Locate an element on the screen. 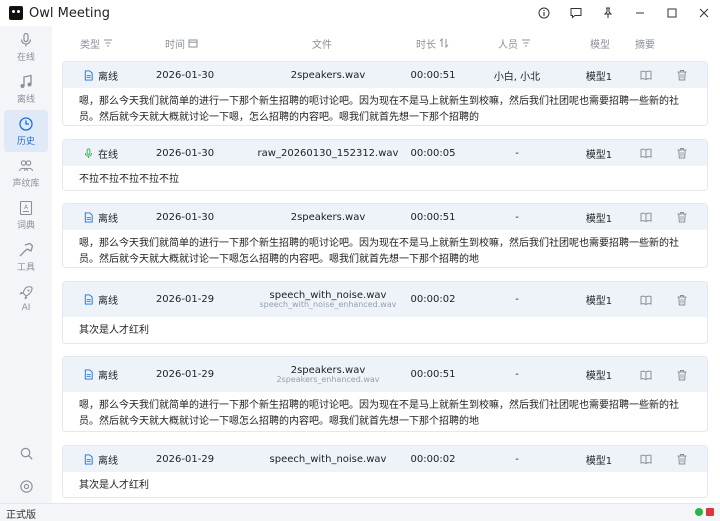 This screenshot has height=521, width=720. header-file: 文件 is located at coordinates (322, 43).